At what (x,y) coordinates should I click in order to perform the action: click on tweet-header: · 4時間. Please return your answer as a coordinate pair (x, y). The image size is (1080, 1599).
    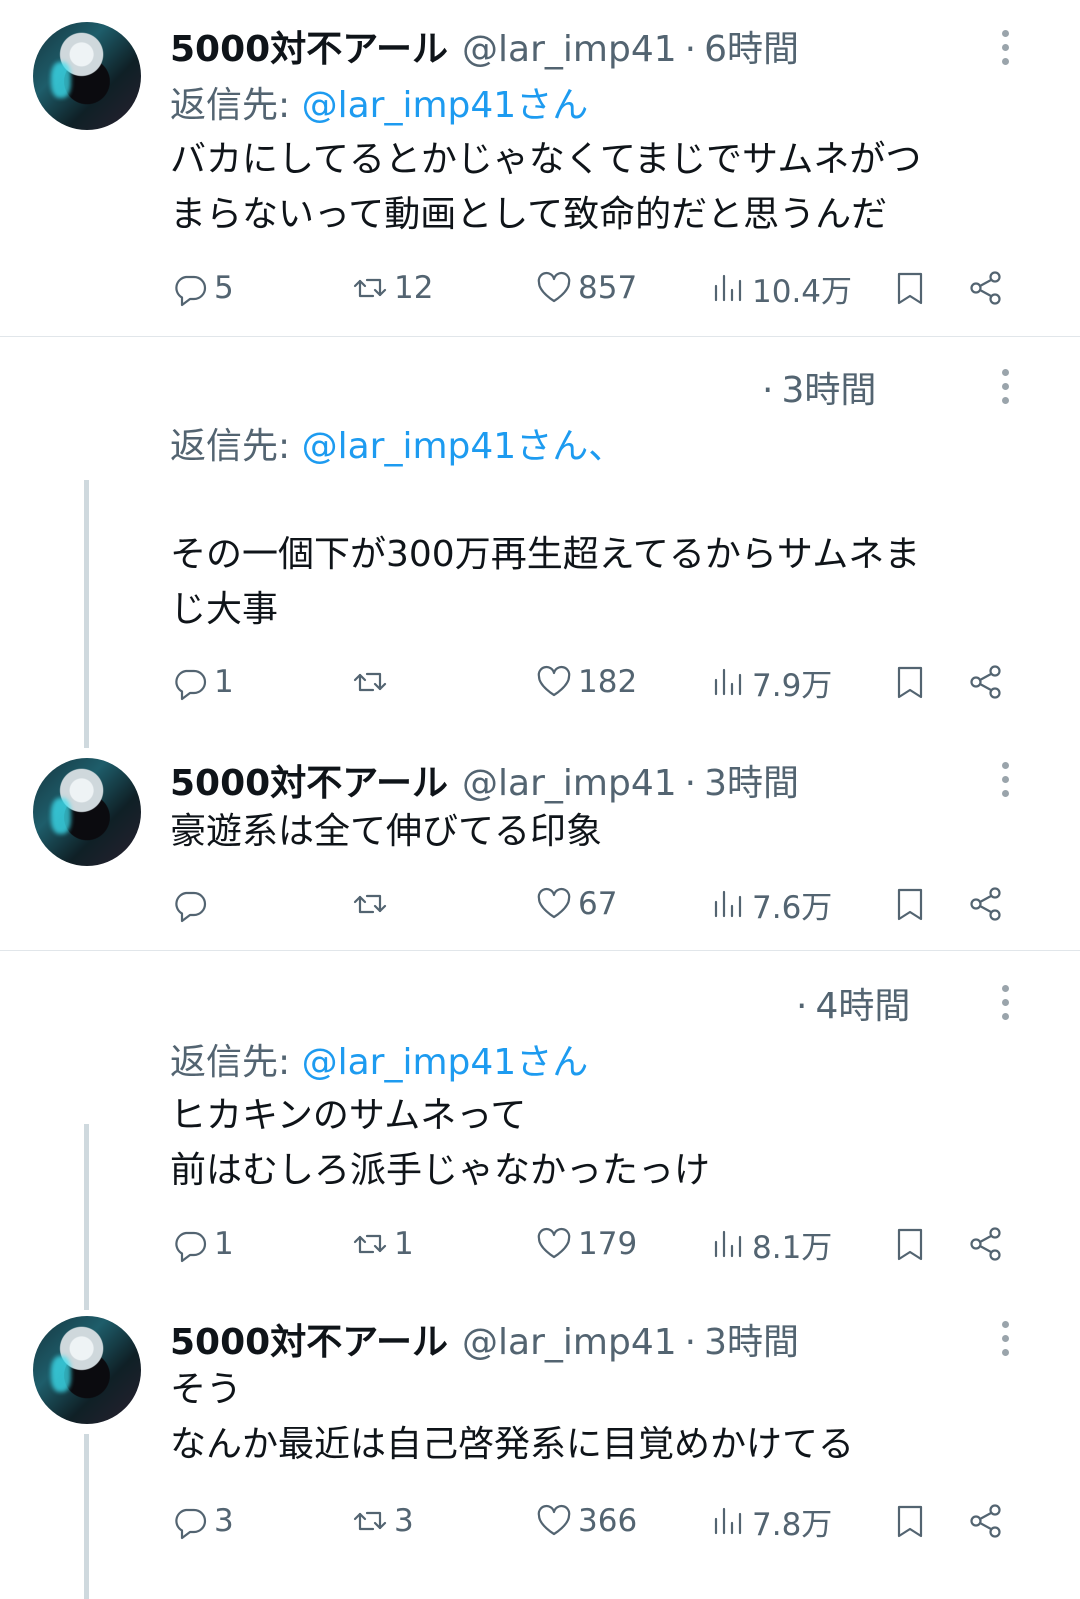
    Looking at the image, I should click on (849, 1003).